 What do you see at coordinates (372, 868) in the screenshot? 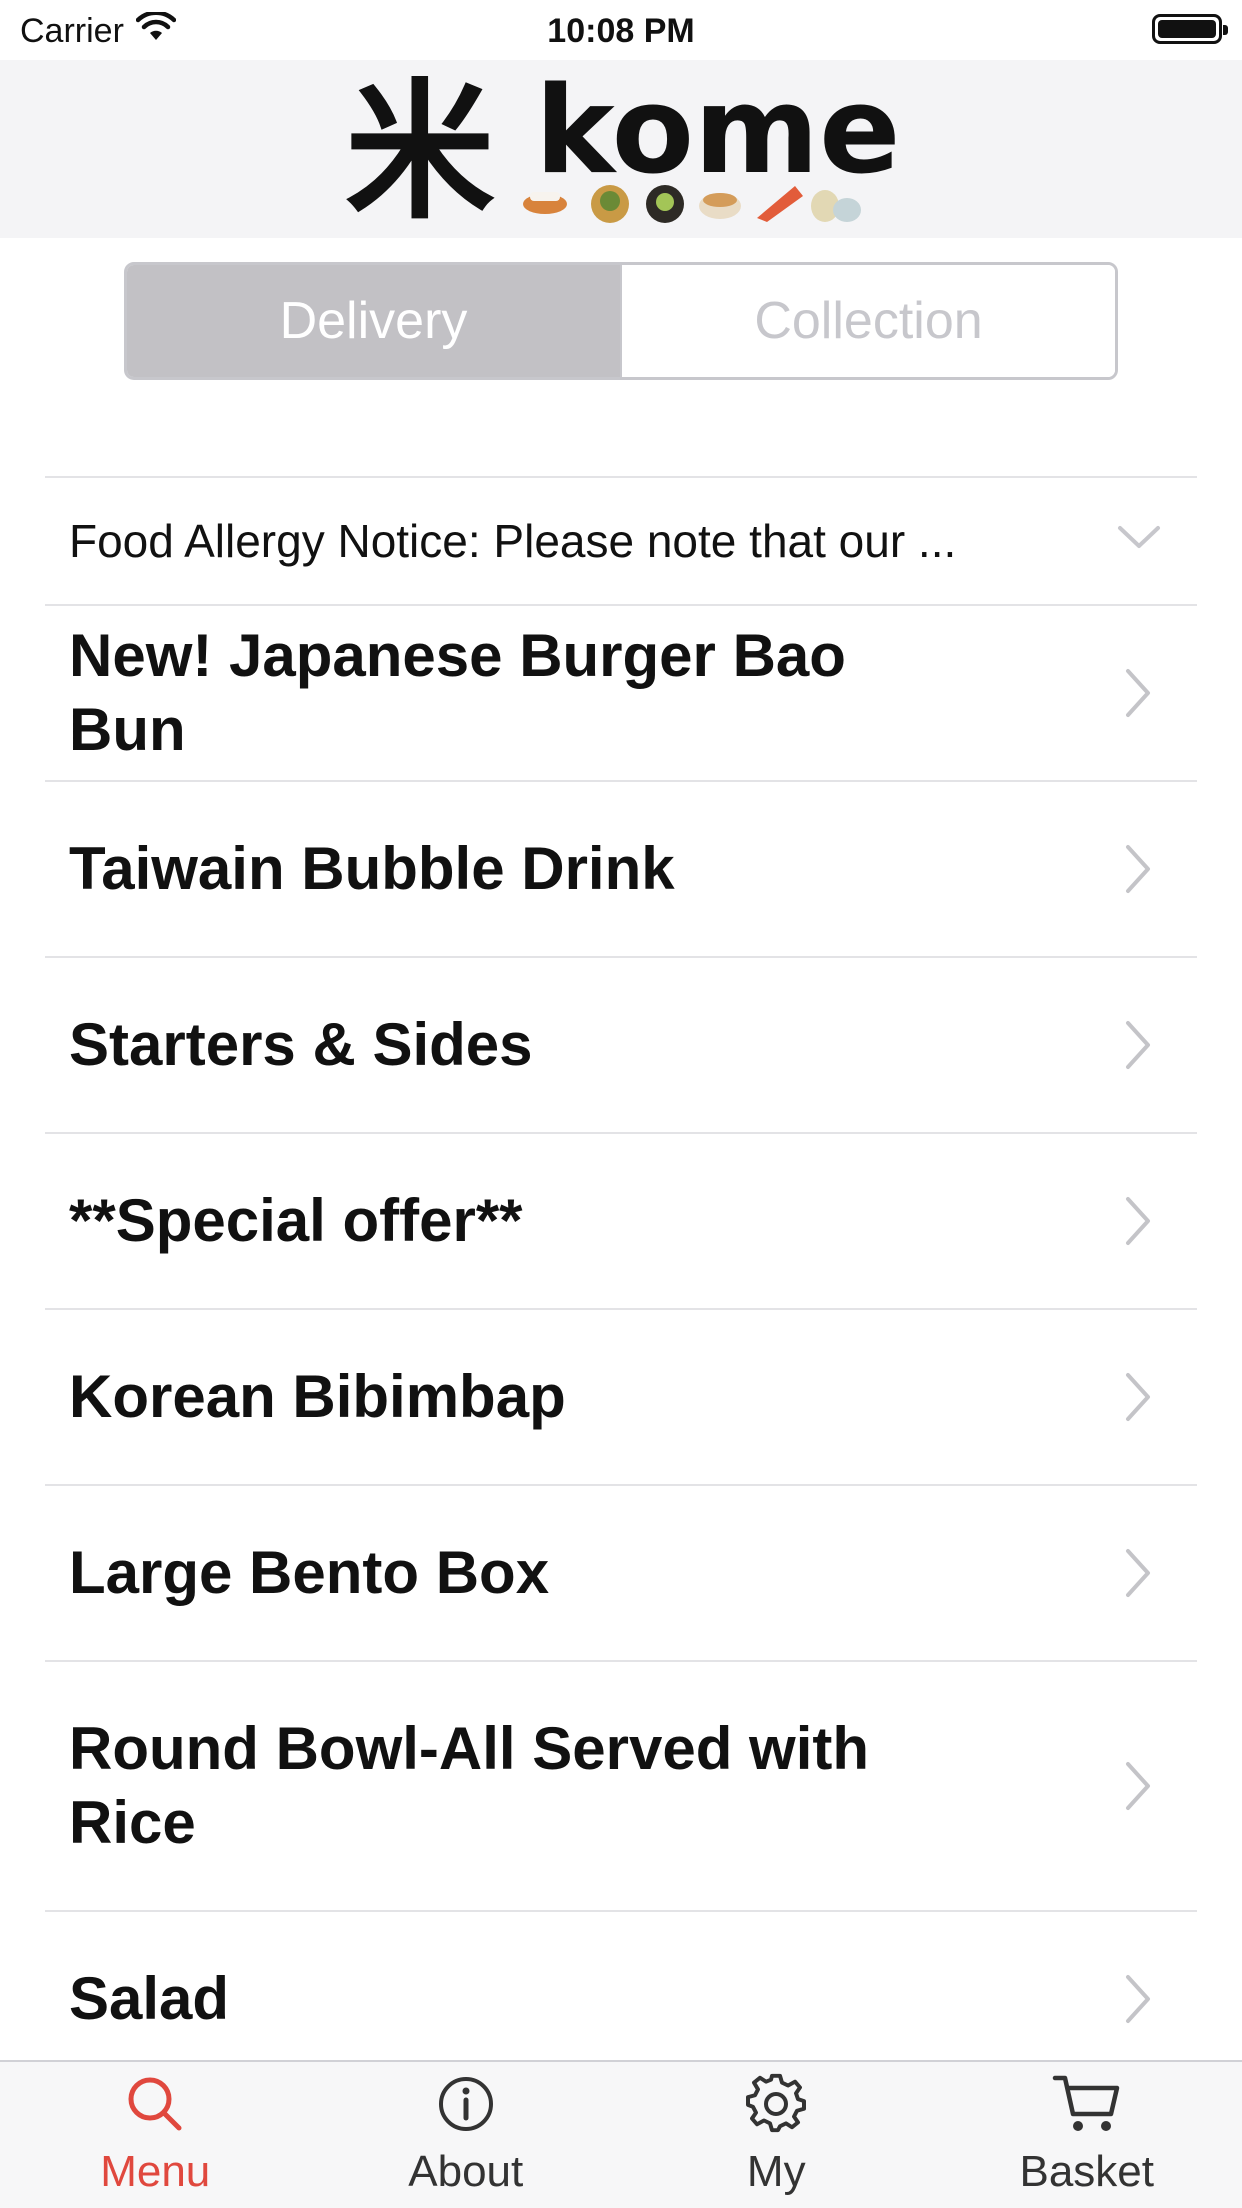
I see `category-label: Taiwain Bubble Drink` at bounding box center [372, 868].